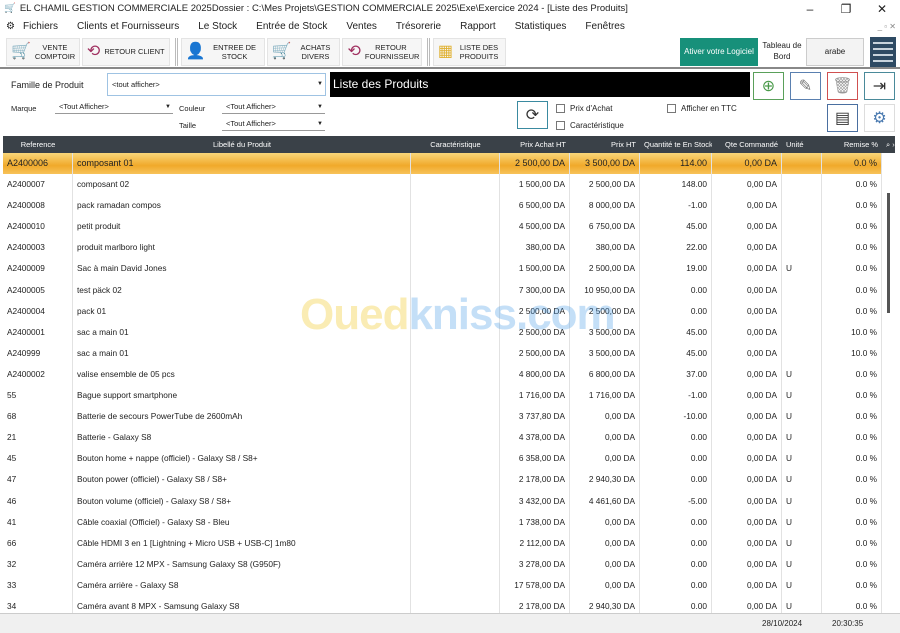 This screenshot has height=633, width=900. Describe the element at coordinates (882, 9) in the screenshot. I see `close-button: ✕` at that location.